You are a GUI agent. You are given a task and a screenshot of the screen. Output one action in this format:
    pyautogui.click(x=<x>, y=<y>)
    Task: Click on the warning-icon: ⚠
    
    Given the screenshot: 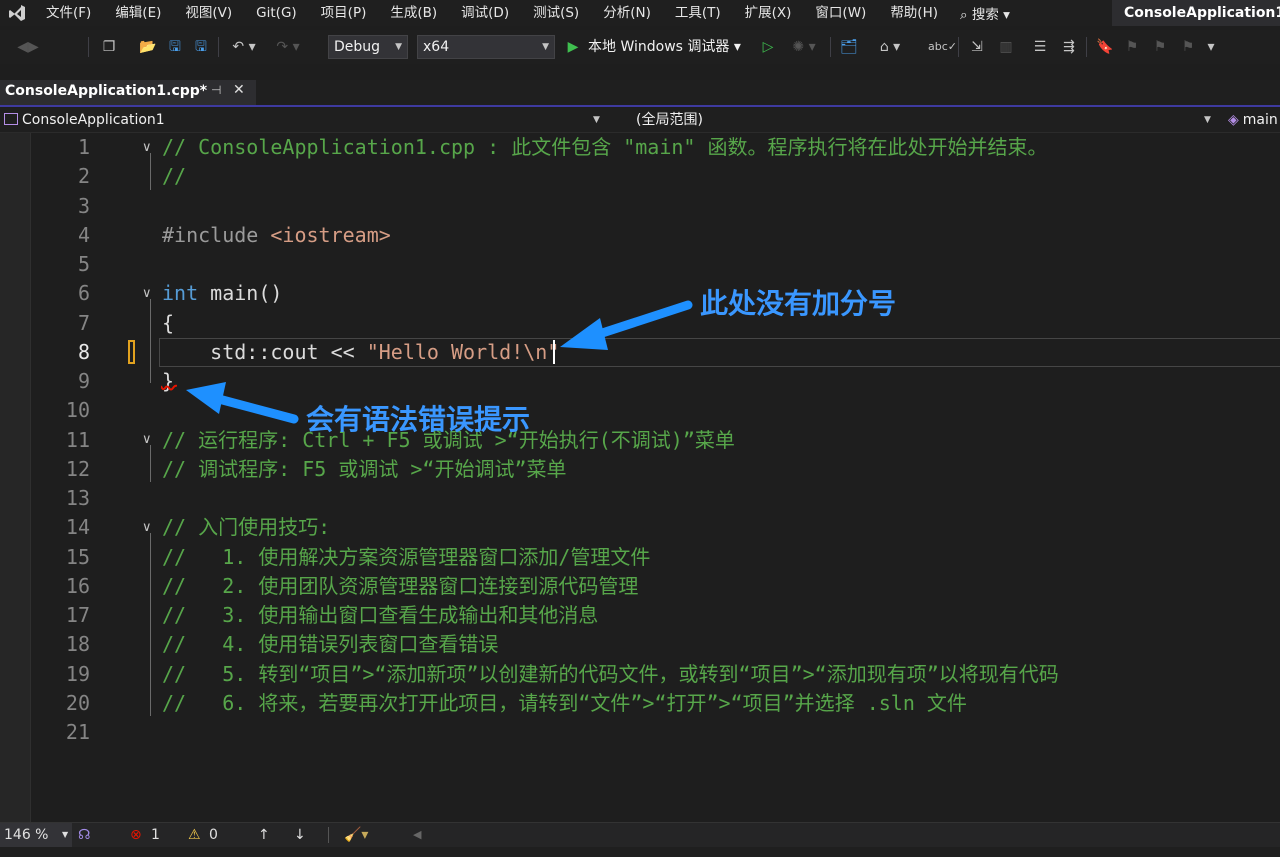 What is the action you would take?
    pyautogui.click(x=194, y=835)
    